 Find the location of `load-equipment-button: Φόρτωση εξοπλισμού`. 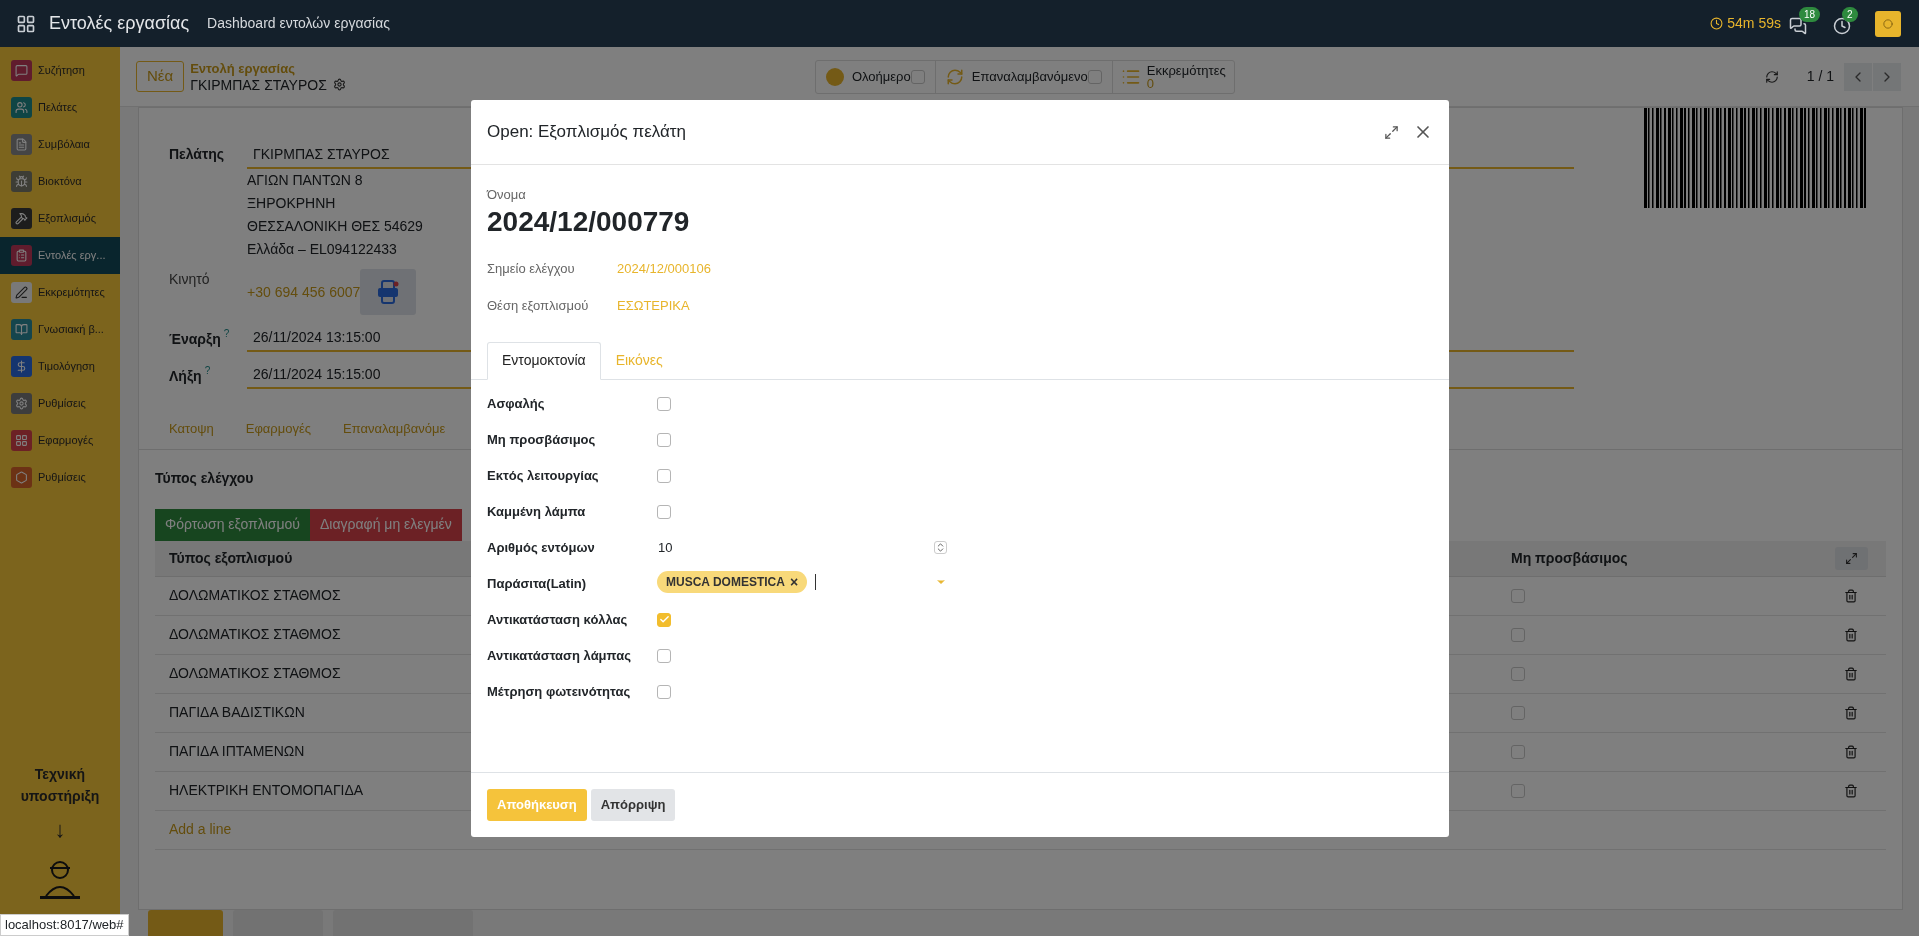

load-equipment-button: Φόρτωση εξοπλισμού is located at coordinates (232, 524).